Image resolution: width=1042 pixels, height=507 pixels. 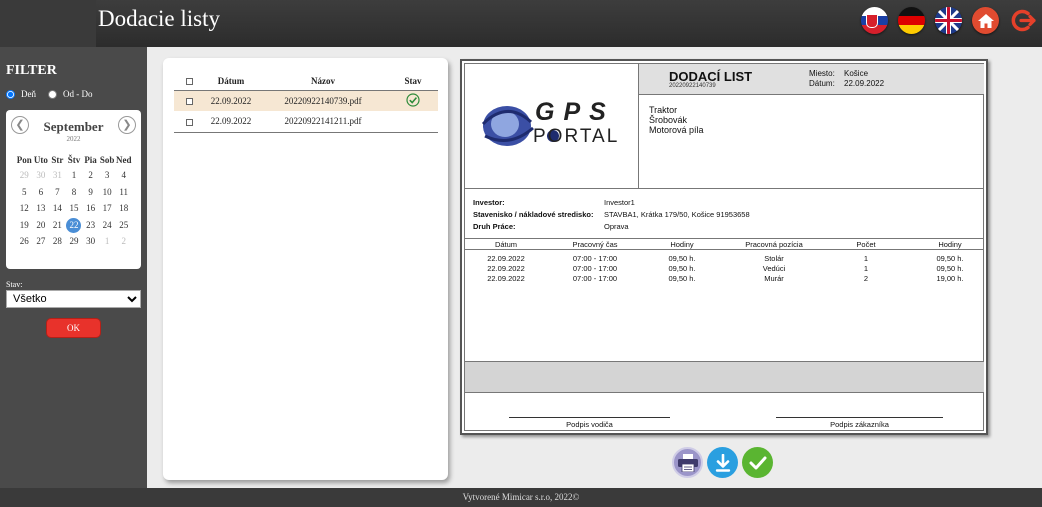 What do you see at coordinates (74, 208) in the screenshot?
I see `calendar-day: 15` at bounding box center [74, 208].